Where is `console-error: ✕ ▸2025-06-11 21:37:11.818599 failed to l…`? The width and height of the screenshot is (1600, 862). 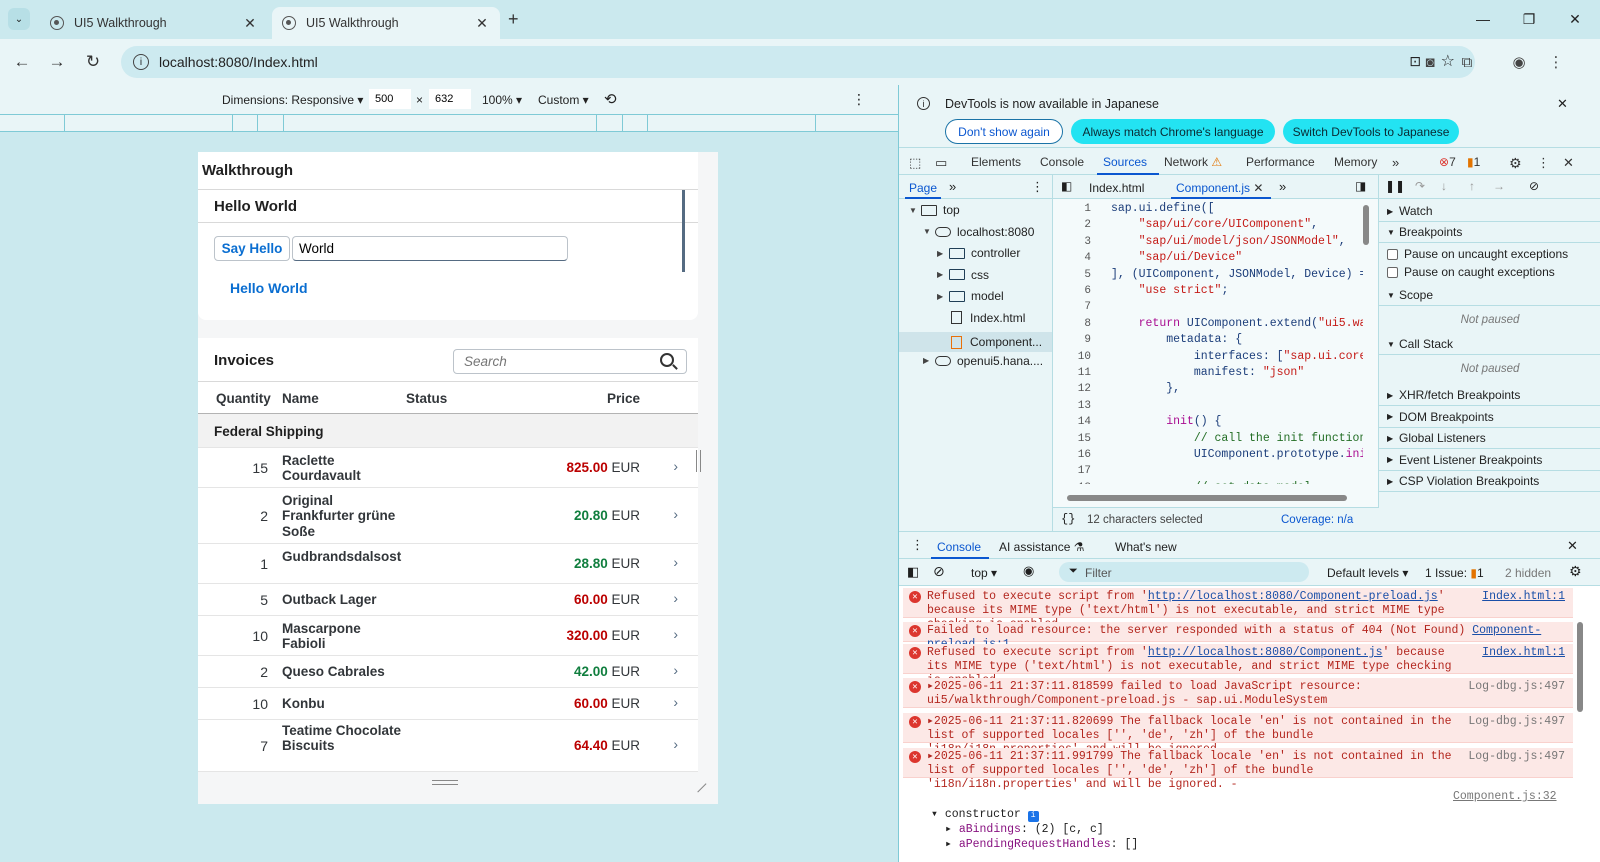
console-error: ✕ ▸2025-06-11 21:37:11.818599 failed to l… is located at coordinates (1238, 693).